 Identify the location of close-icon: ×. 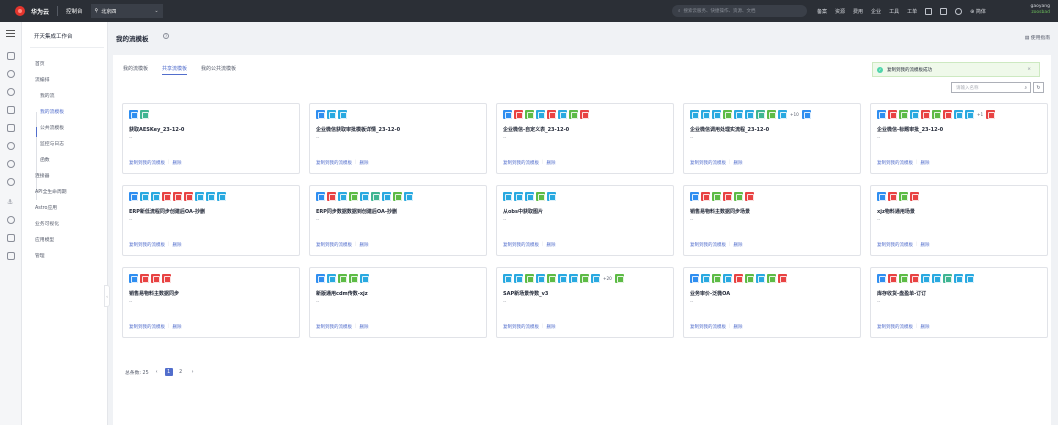
(1029, 69).